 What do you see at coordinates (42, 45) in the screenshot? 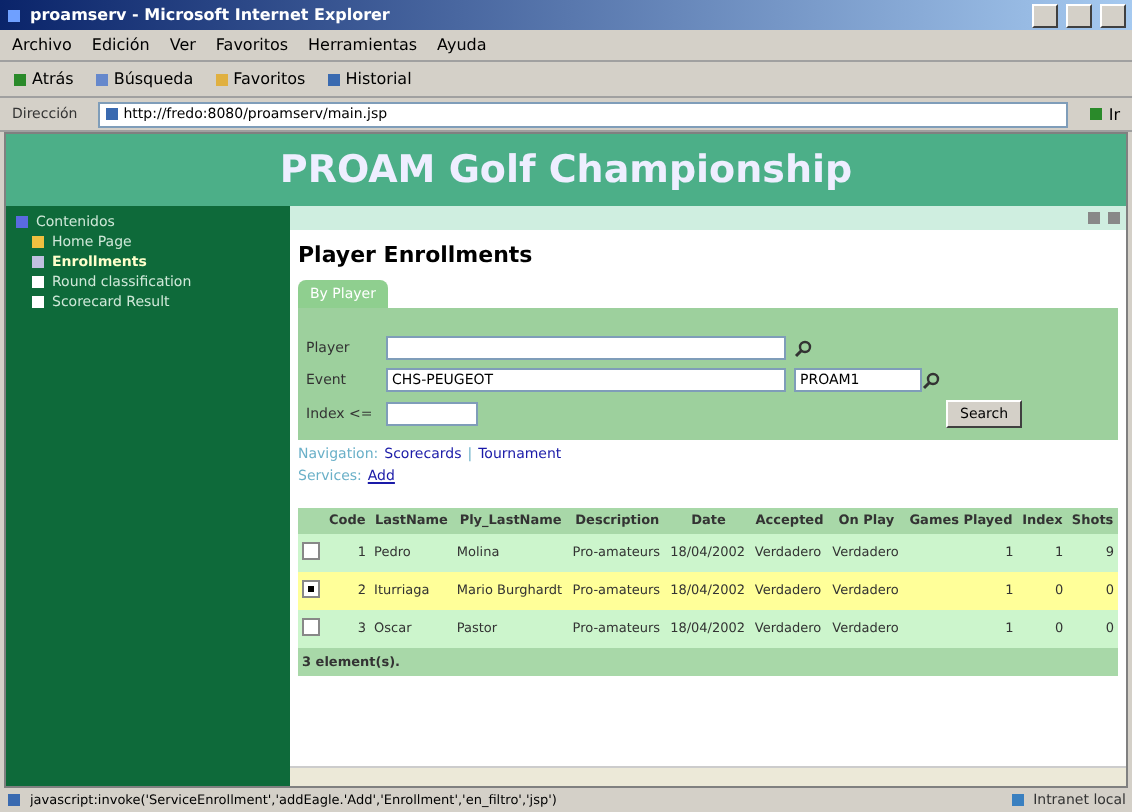
I see `menu-item: Archivo` at bounding box center [42, 45].